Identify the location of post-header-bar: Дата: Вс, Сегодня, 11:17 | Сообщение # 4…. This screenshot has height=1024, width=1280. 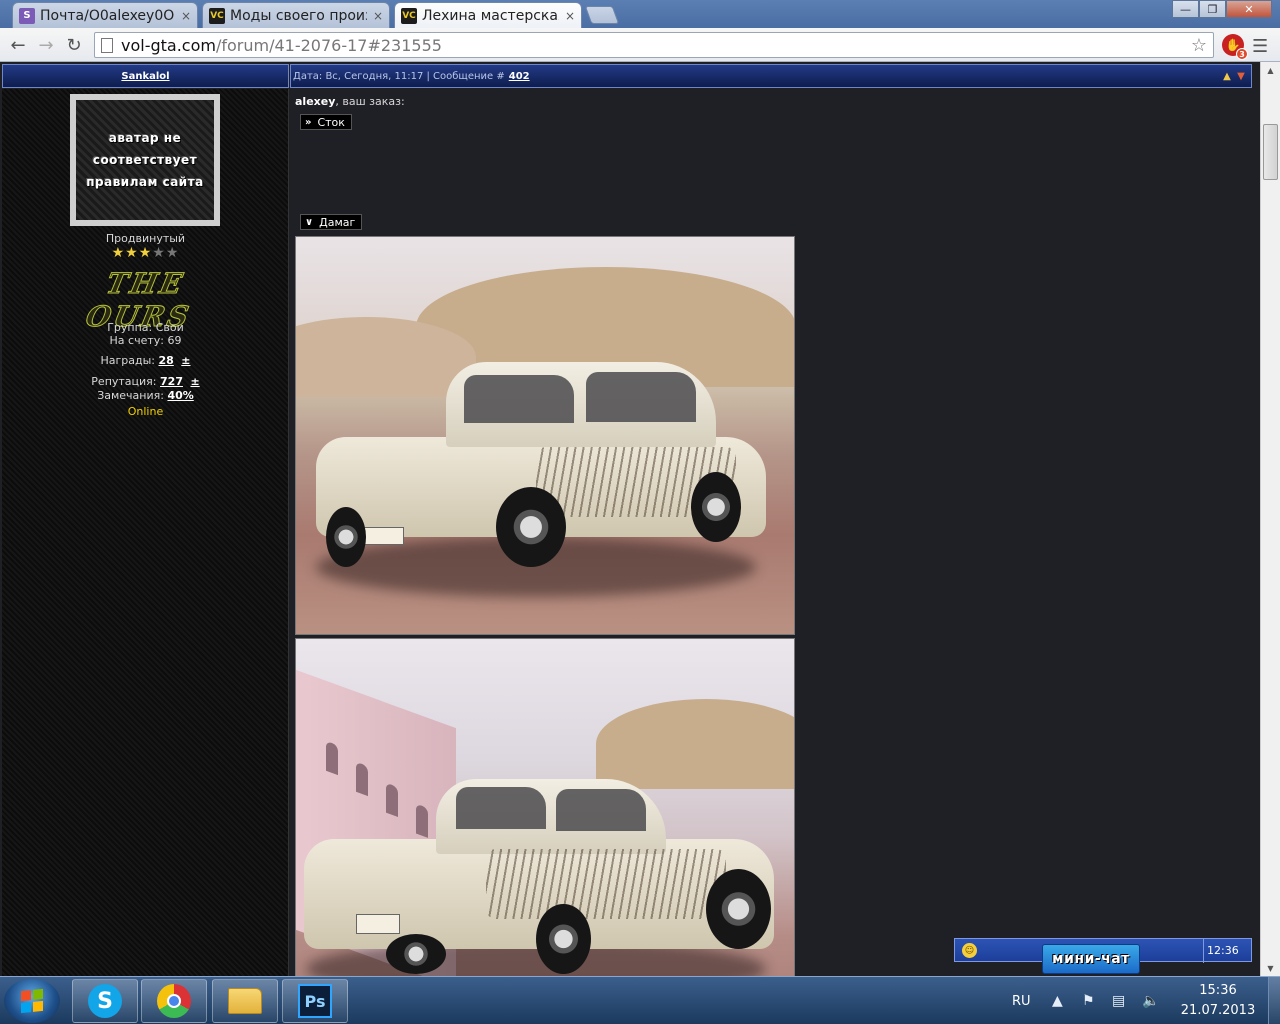
(771, 76).